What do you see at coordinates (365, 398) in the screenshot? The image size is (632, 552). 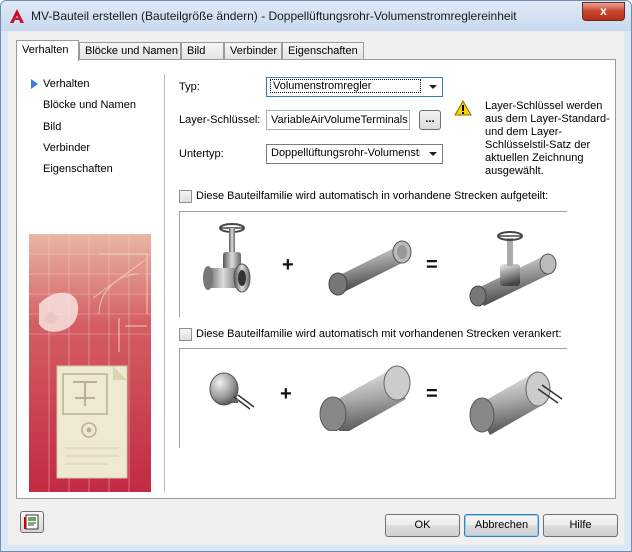 I see `round-duct-illustration` at bounding box center [365, 398].